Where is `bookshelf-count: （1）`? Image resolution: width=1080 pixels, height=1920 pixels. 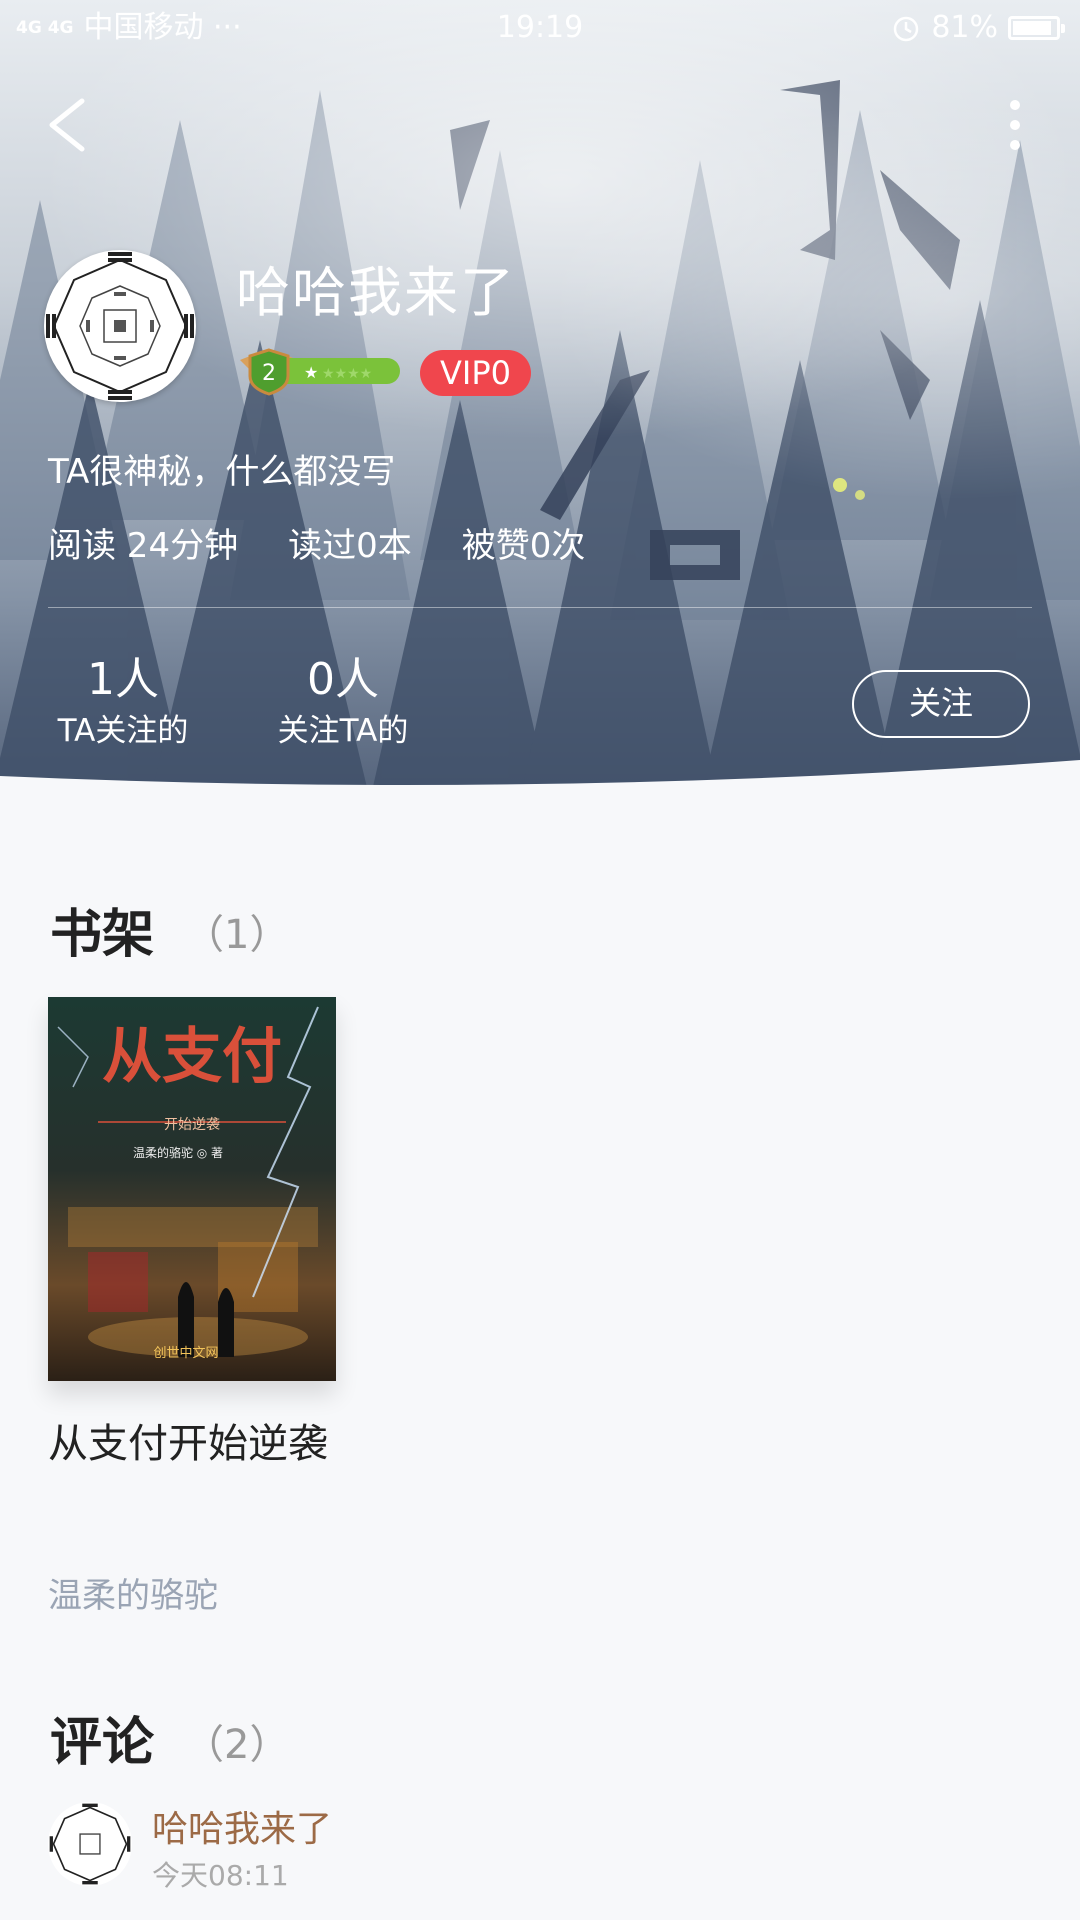
bookshelf-count: （1） is located at coordinates (237, 935).